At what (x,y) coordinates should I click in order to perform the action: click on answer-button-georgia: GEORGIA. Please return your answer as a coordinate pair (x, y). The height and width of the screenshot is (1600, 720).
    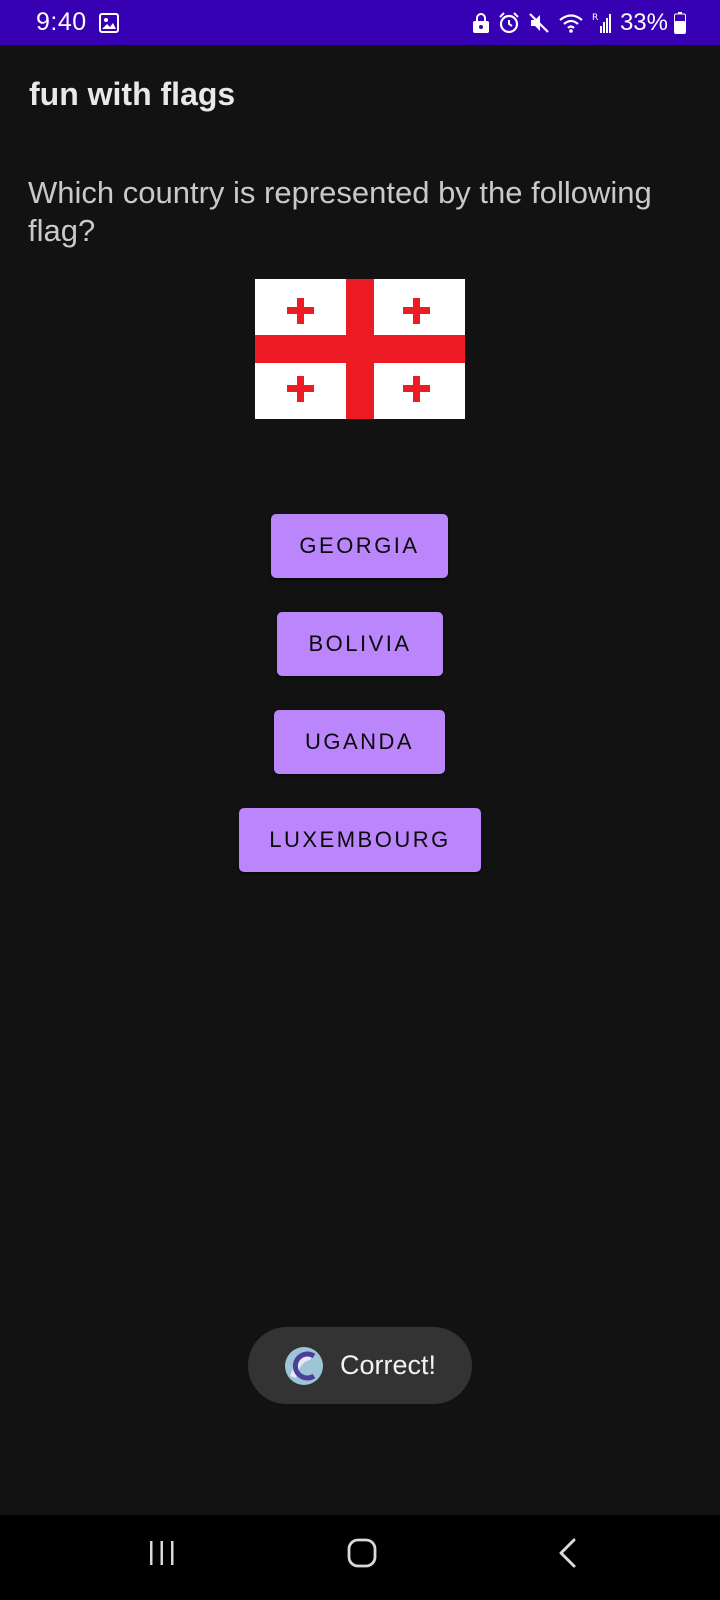
    Looking at the image, I should click on (359, 546).